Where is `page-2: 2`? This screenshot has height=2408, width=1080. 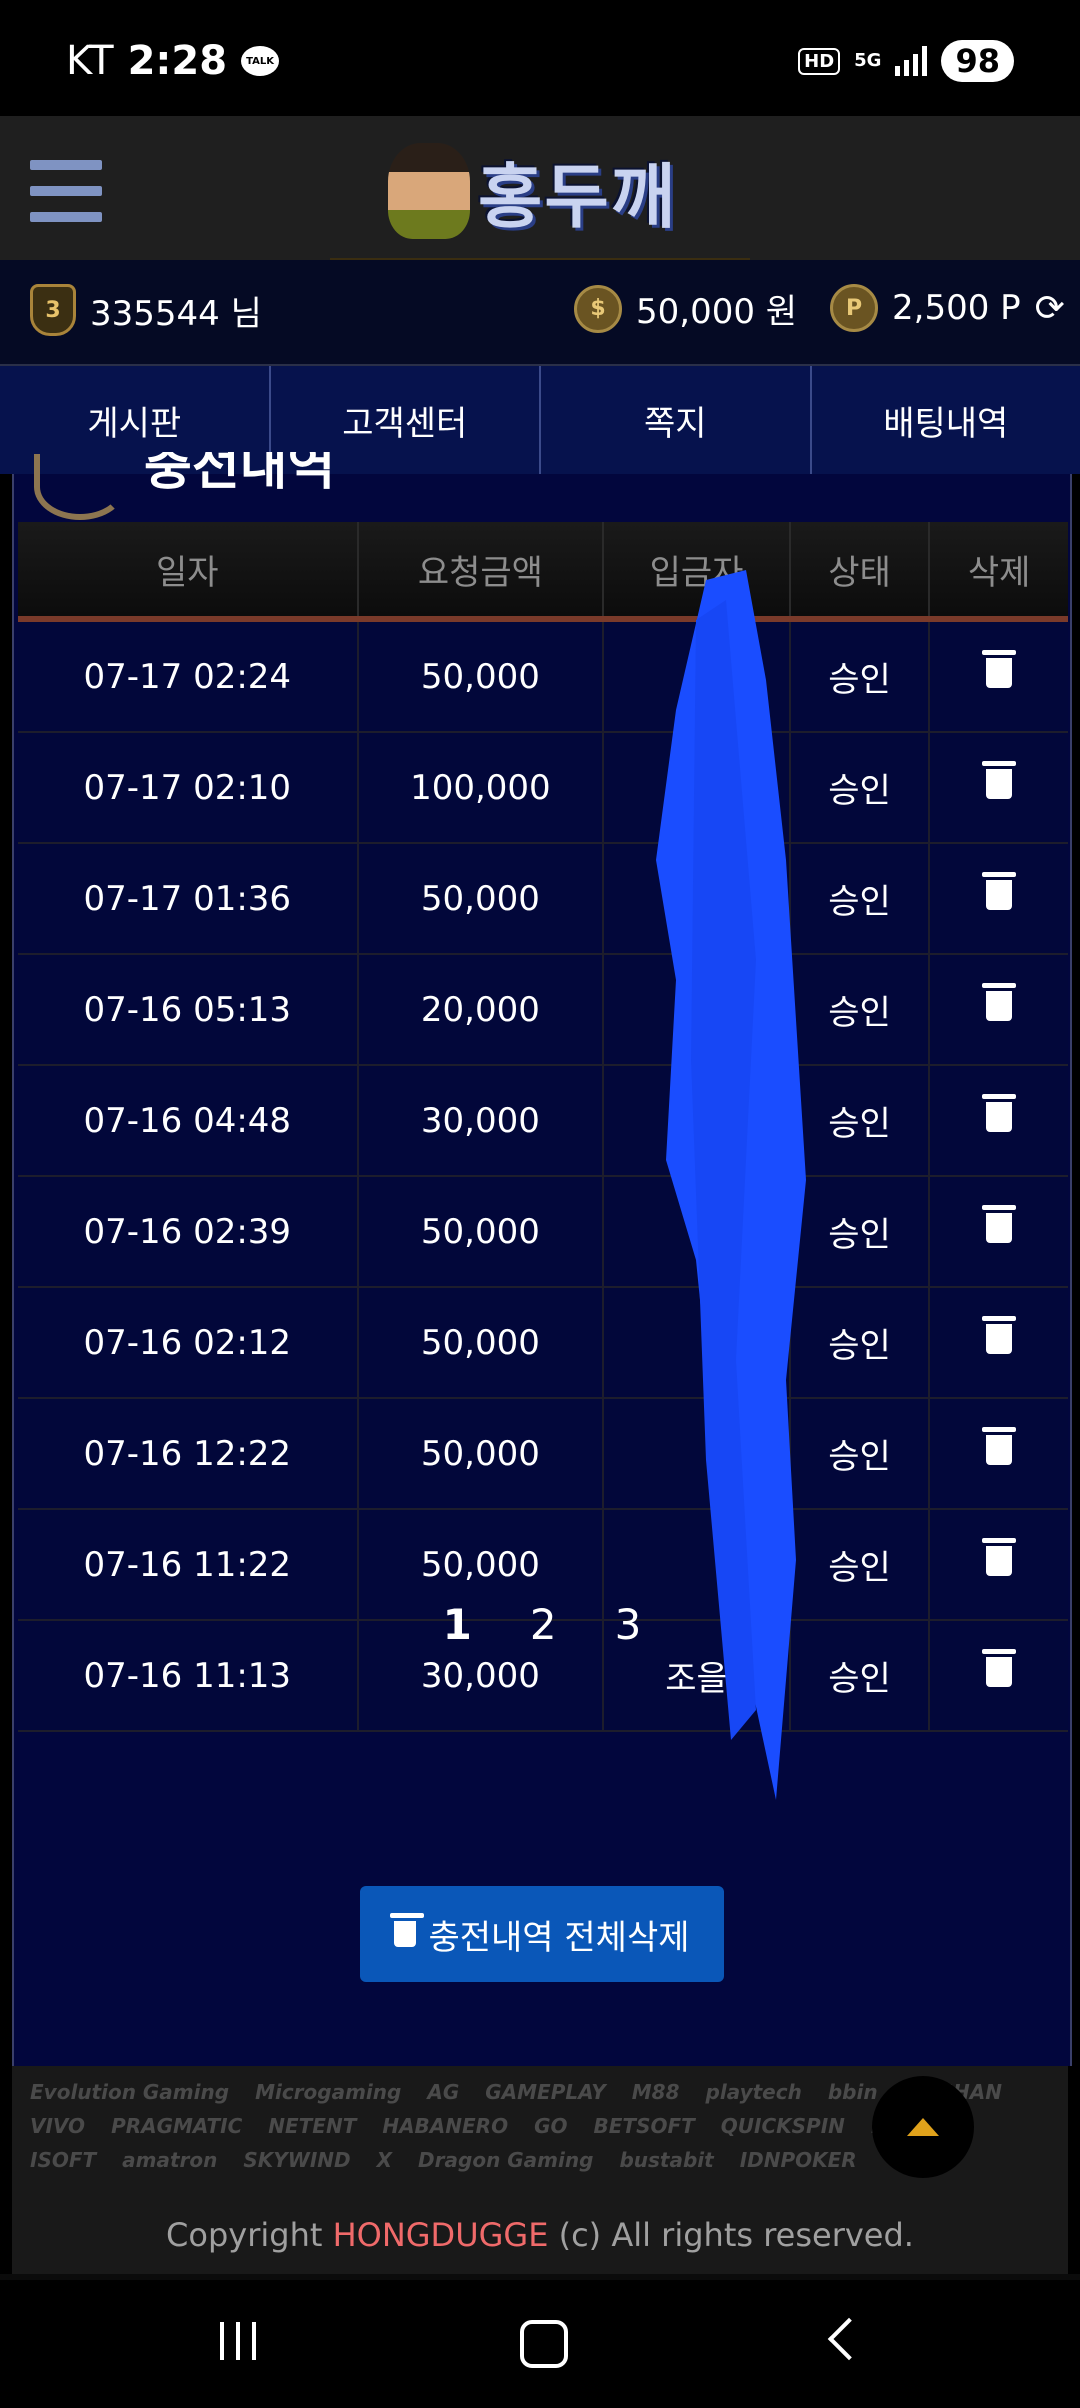
page-2: 2 is located at coordinates (543, 1624).